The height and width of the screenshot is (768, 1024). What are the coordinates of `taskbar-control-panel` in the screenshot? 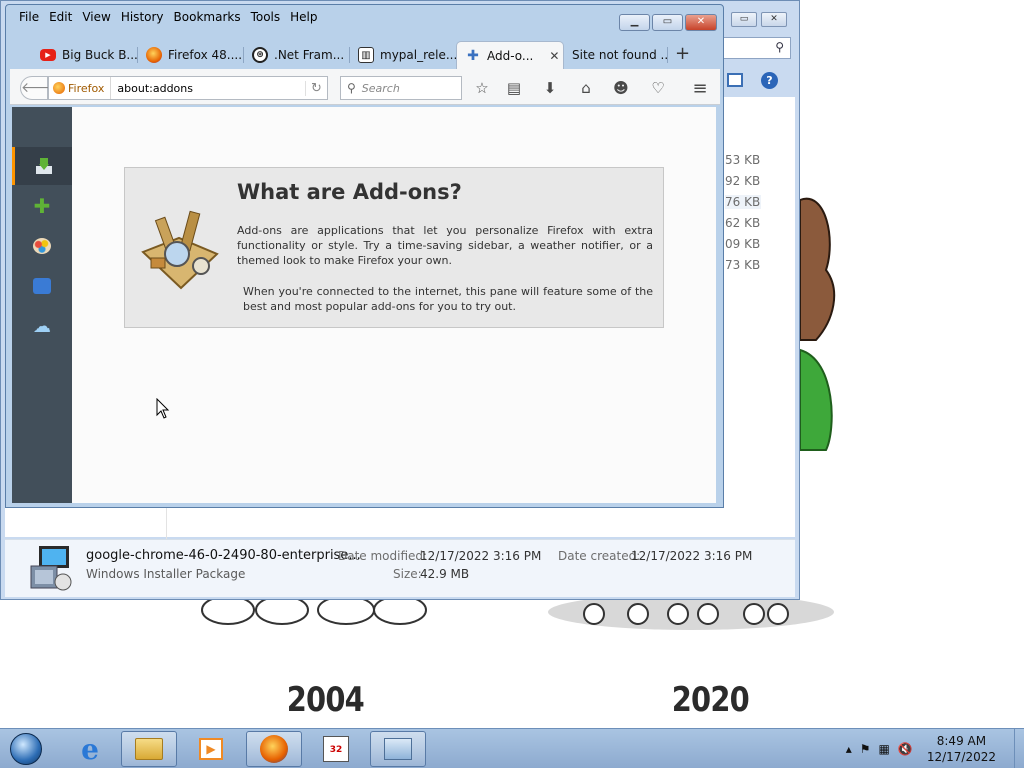 It's located at (398, 749).